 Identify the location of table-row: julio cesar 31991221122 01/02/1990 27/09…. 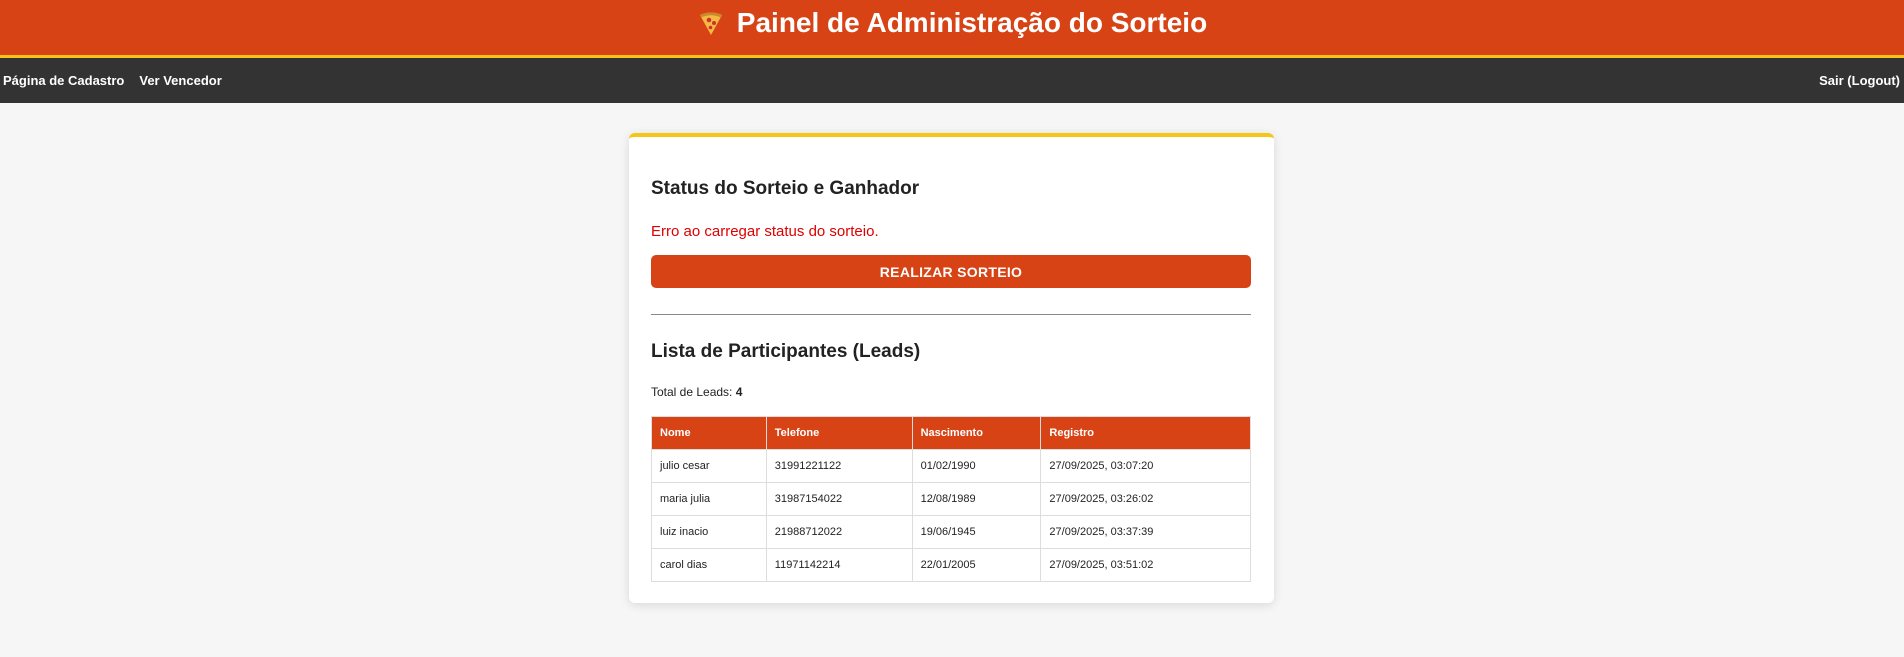
(951, 466).